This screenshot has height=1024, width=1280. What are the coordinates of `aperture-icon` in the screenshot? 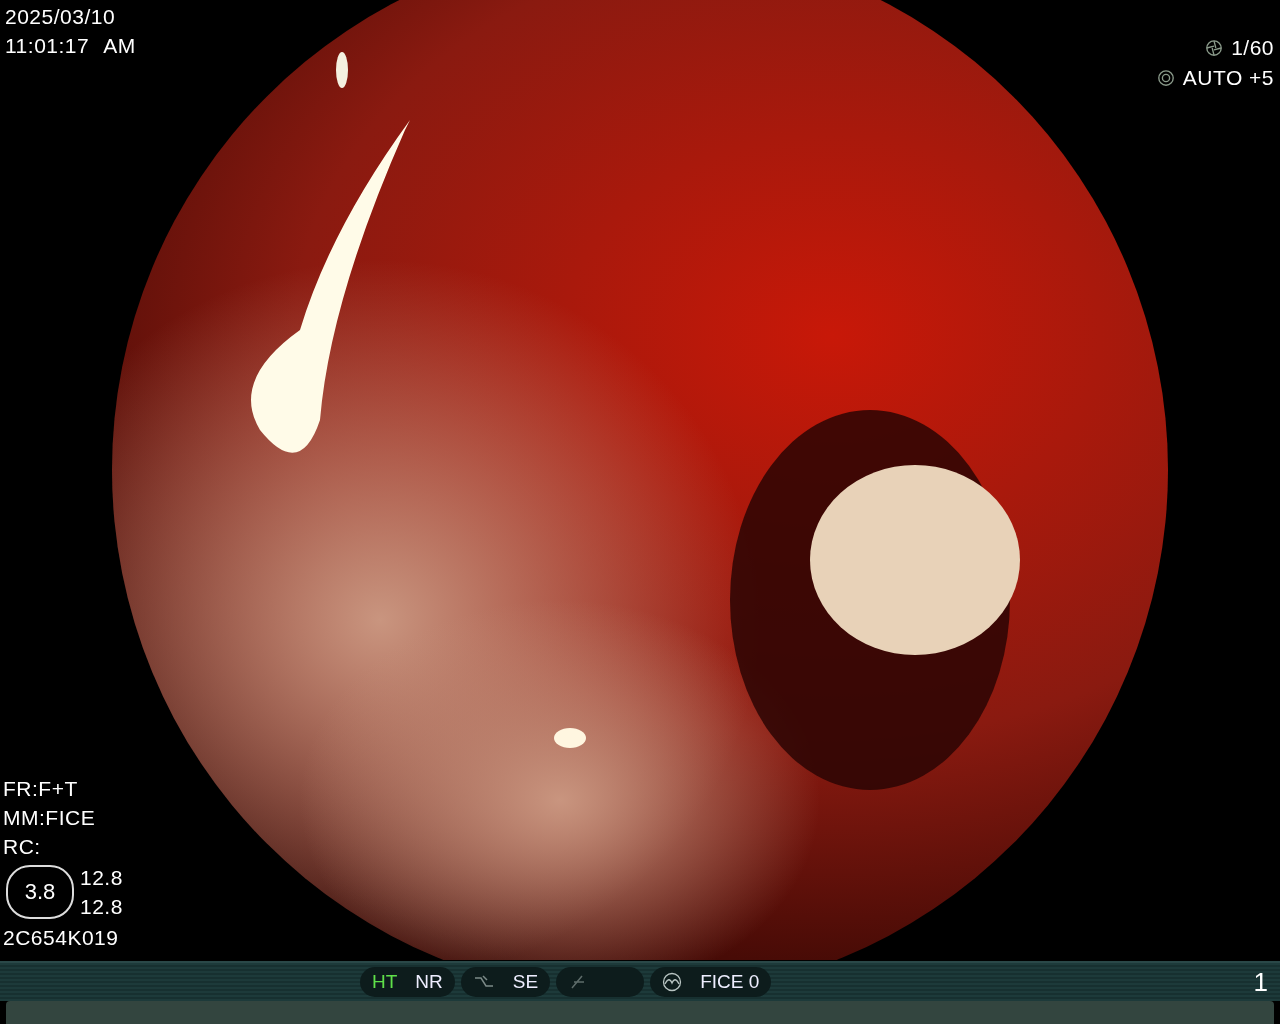 It's located at (1165, 77).